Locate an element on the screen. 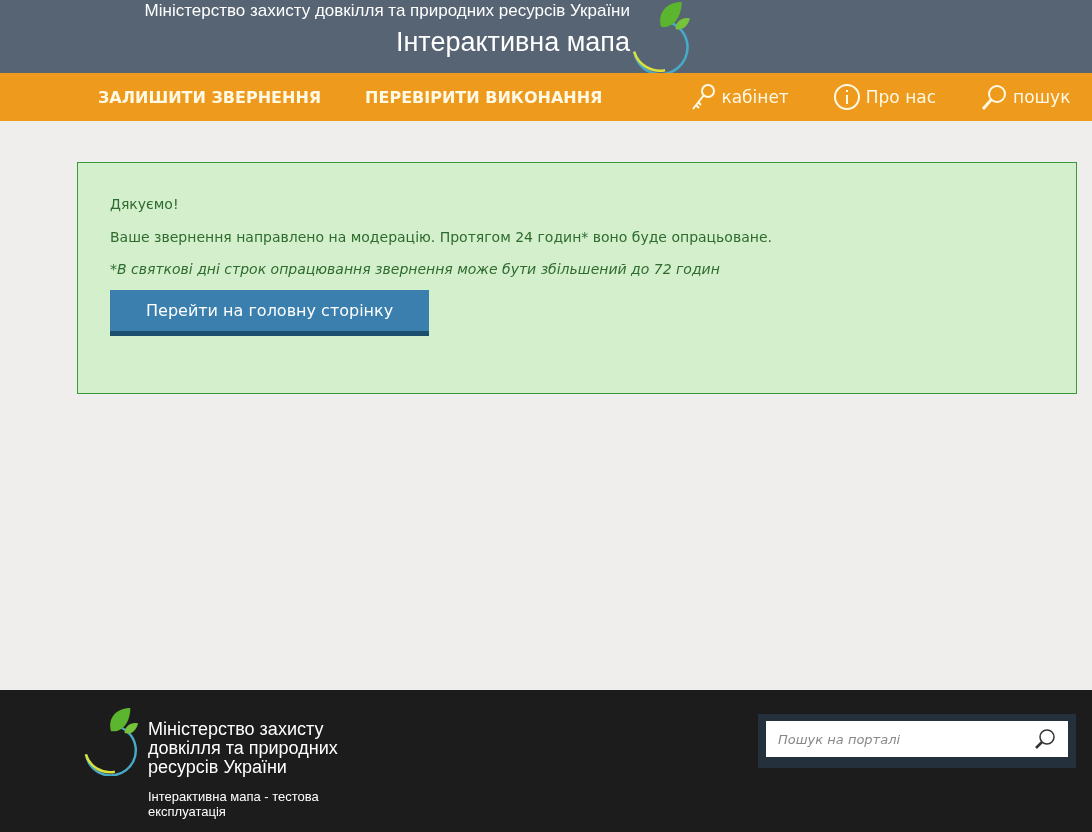 The image size is (1092, 832). nav-link: ПЕРЕВІРИТИ ВИКОНАННЯ is located at coordinates (484, 97).